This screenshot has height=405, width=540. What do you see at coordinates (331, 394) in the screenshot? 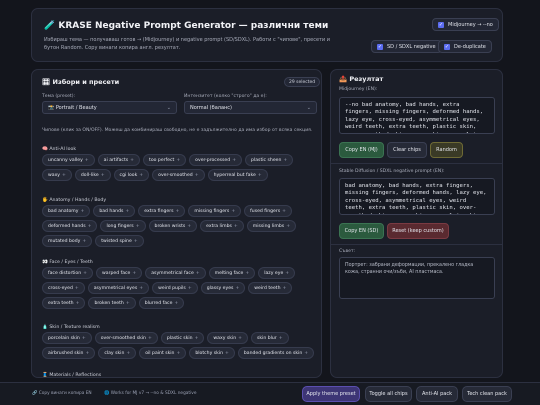
I see `apply-preset-button: Apply theme preset` at bounding box center [331, 394].